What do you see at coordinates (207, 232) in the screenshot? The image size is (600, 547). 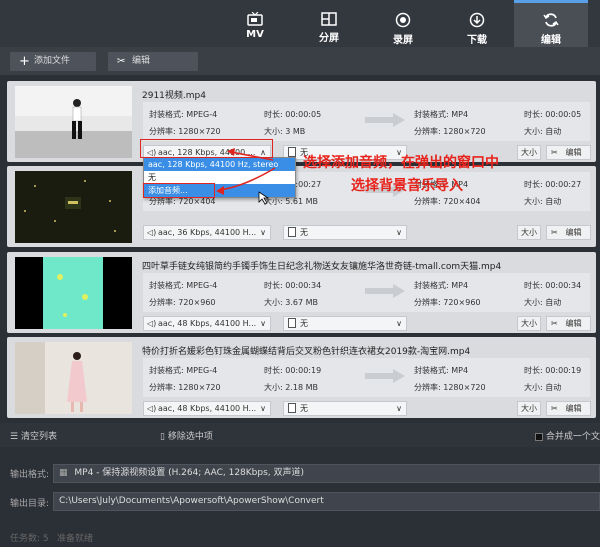 I see `audio-track-select: ◁) aac, 36 Kbps, 44100 H... ∨` at bounding box center [207, 232].